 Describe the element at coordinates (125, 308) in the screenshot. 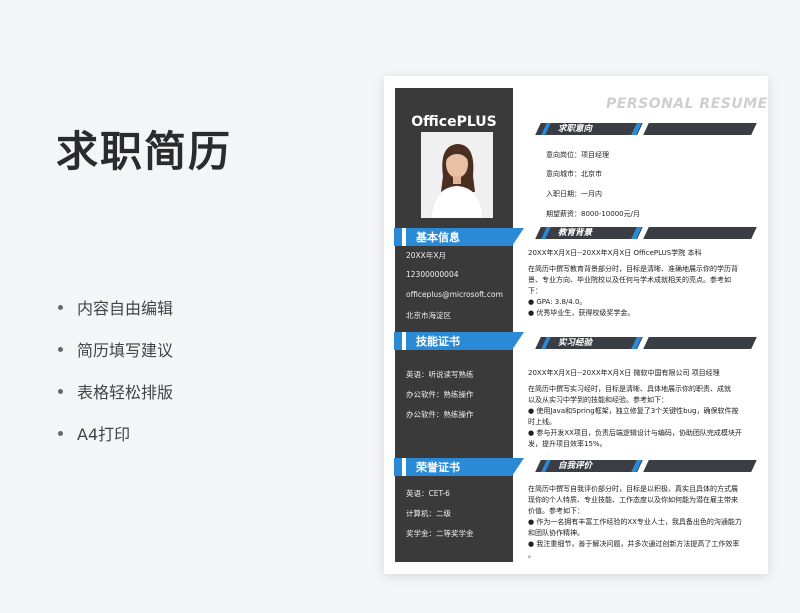

I see `feature-label: 内容自由编辑` at that location.